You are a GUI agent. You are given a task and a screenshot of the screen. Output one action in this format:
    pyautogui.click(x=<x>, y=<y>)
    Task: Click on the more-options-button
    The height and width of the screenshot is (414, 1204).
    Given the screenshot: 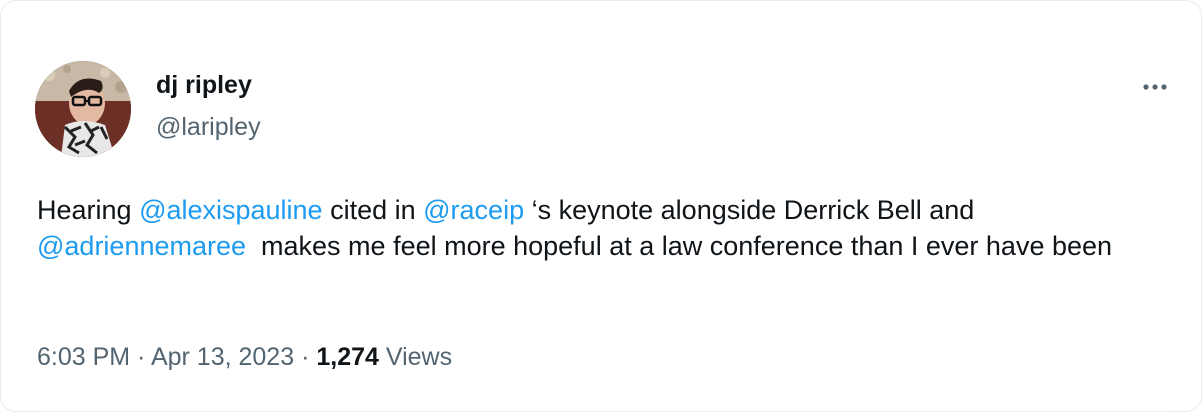 What is the action you would take?
    pyautogui.click(x=1155, y=87)
    